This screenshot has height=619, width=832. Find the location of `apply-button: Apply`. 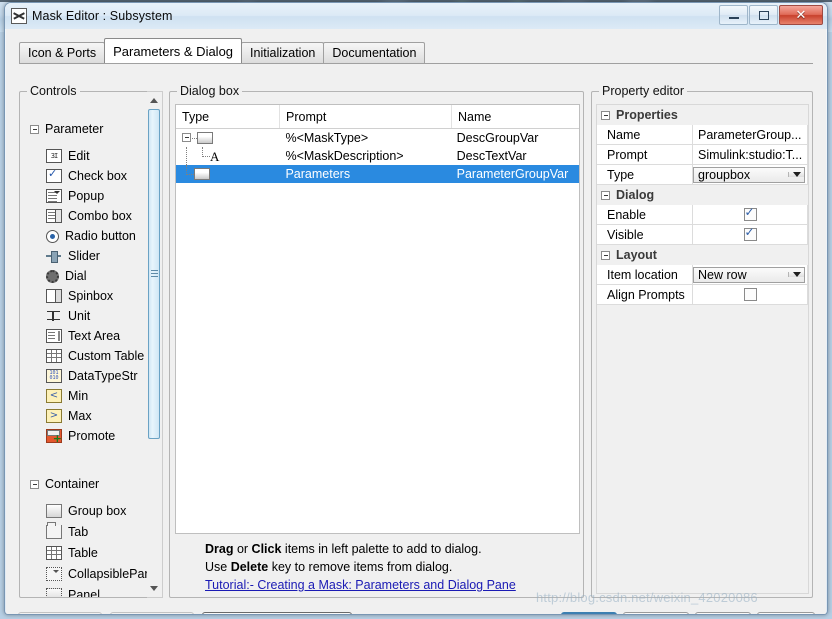

apply-button: Apply is located at coordinates (786, 613).